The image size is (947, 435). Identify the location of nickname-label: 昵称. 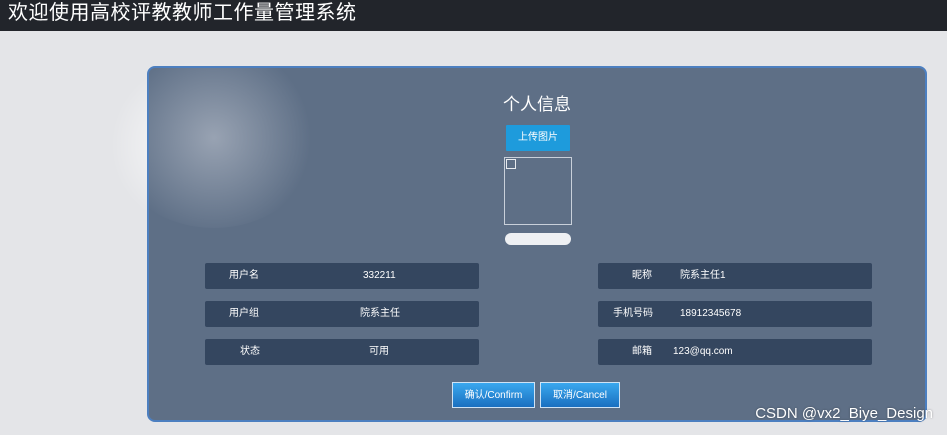
(642, 275).